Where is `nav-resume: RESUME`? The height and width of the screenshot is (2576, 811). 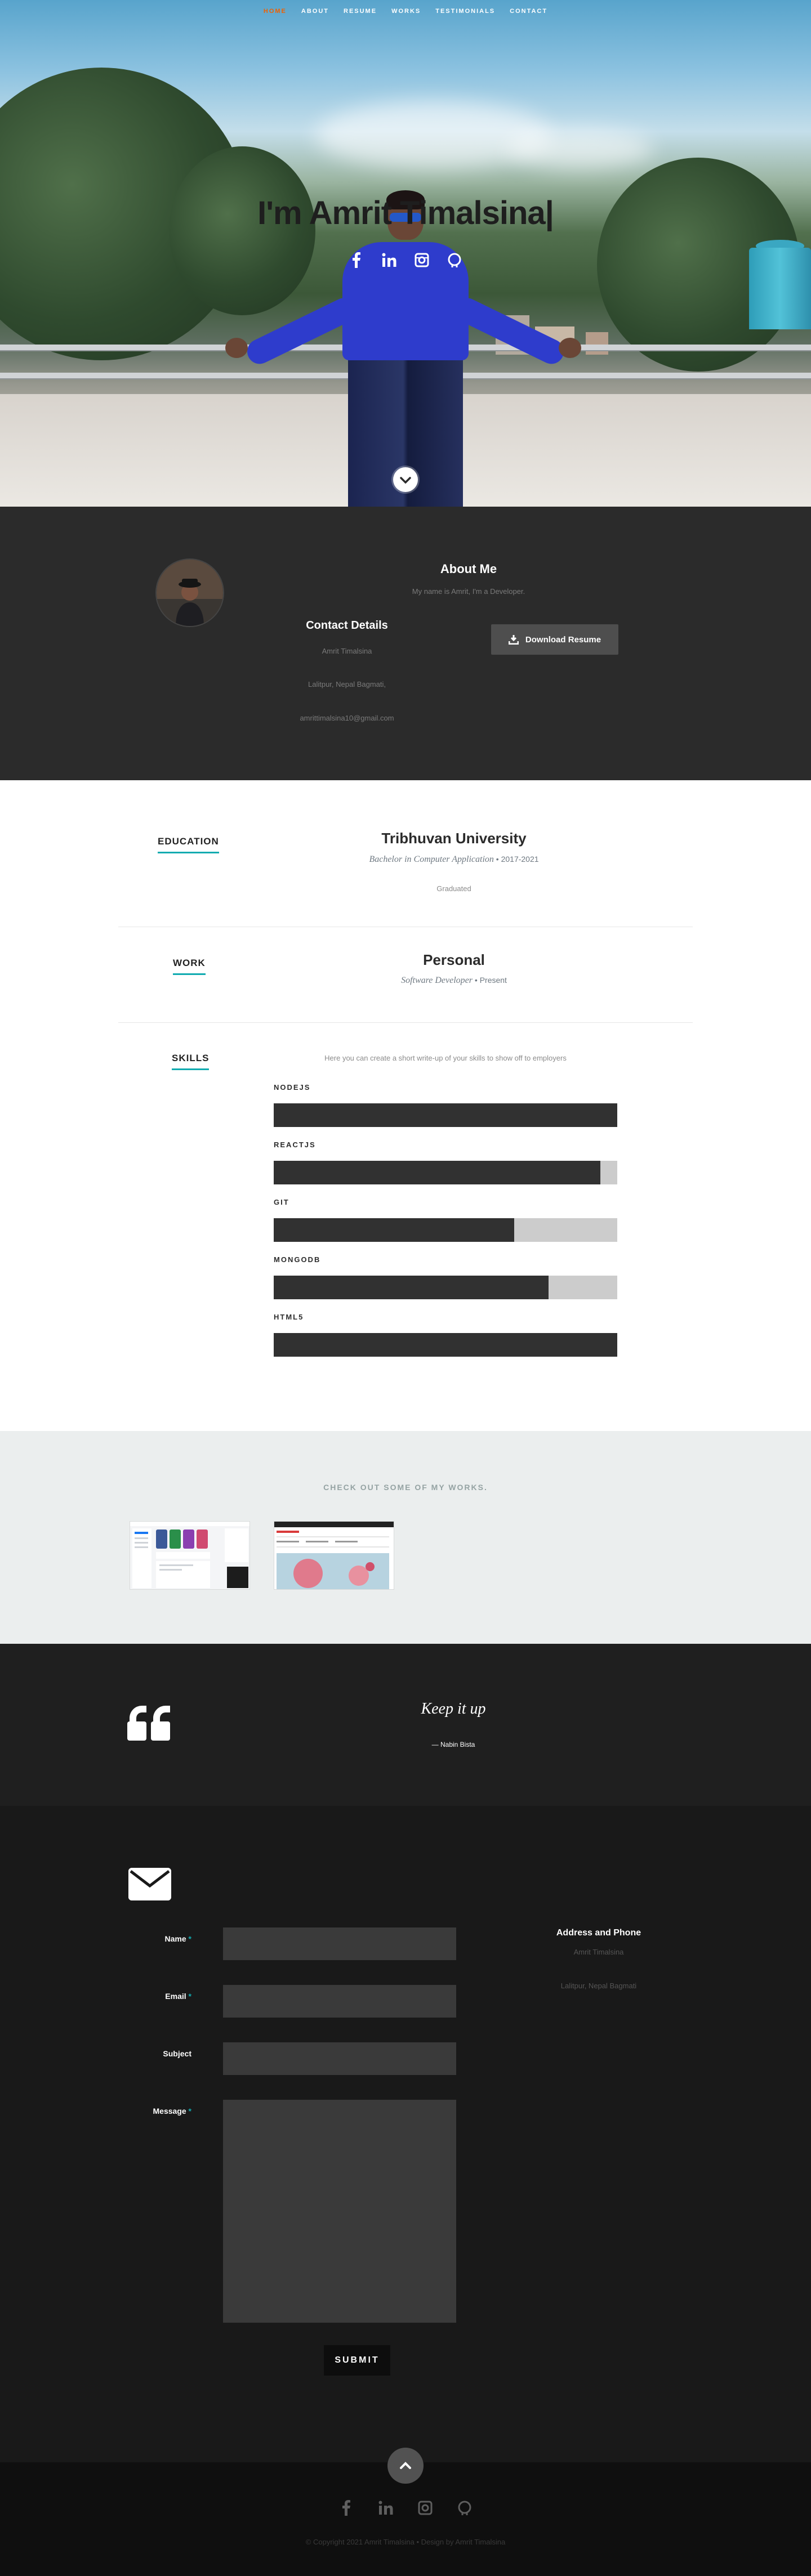
nav-resume: RESUME is located at coordinates (360, 11).